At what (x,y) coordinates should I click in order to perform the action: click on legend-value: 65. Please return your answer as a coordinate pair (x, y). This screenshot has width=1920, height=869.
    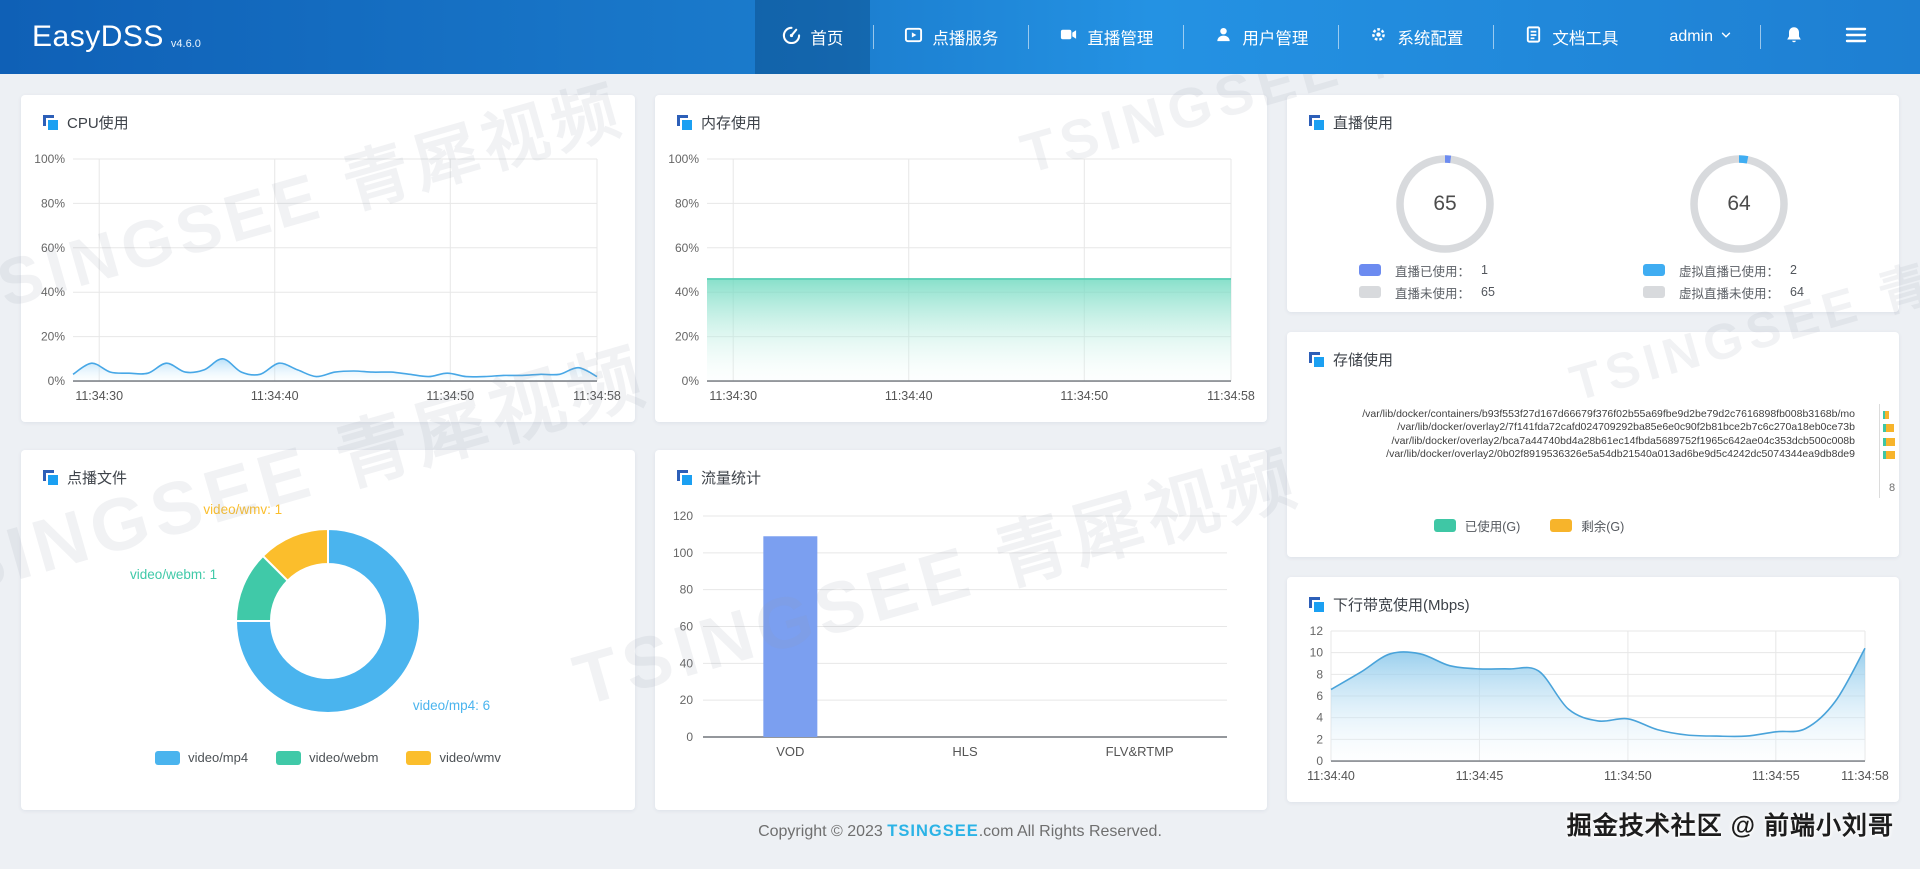
    Looking at the image, I should click on (1488, 292).